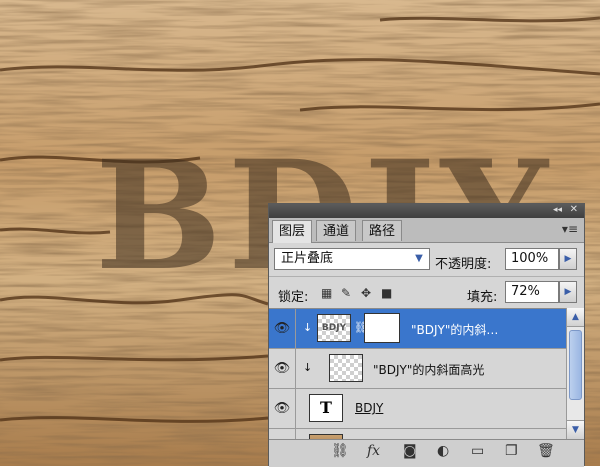  Describe the element at coordinates (336, 230) in the screenshot. I see `tab-channels: 通道` at that location.